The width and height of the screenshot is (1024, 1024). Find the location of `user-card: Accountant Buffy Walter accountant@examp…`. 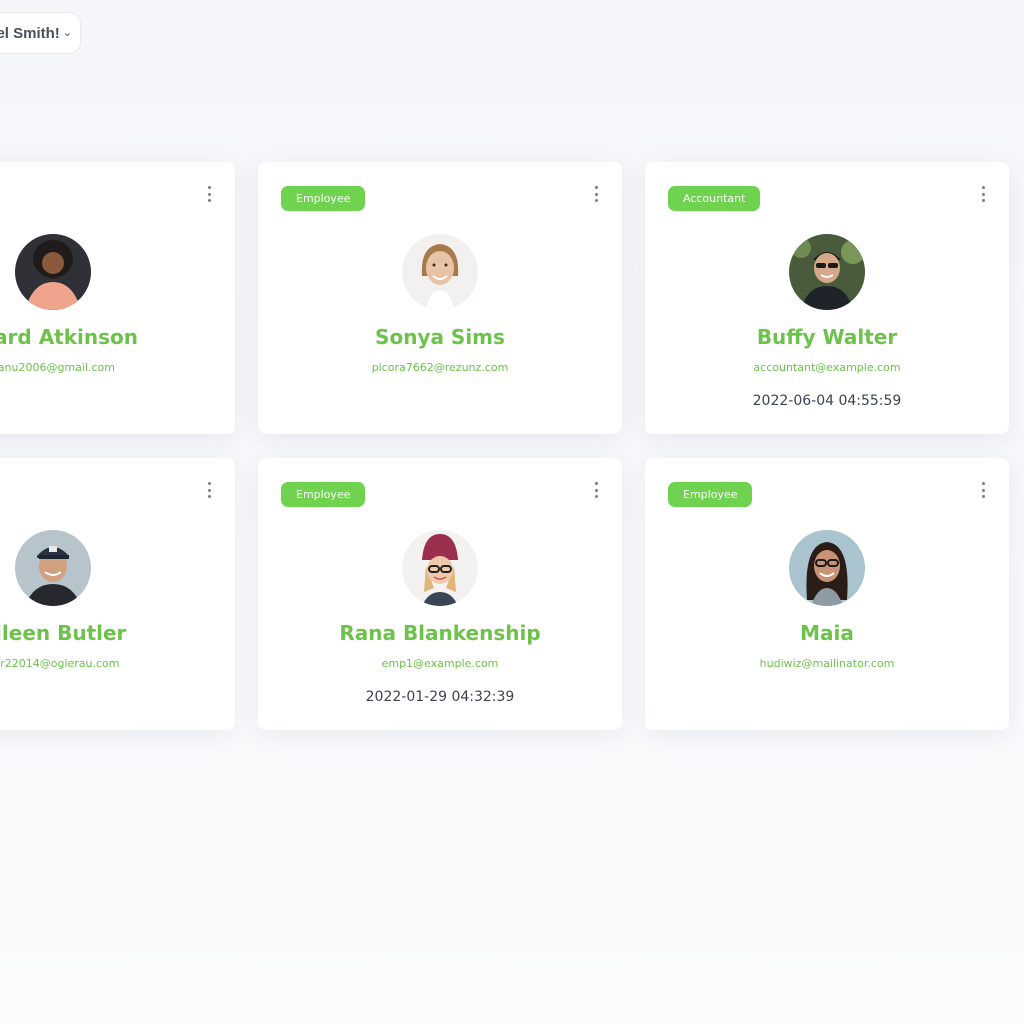

user-card: Accountant Buffy Walter accountant@examp… is located at coordinates (827, 298).